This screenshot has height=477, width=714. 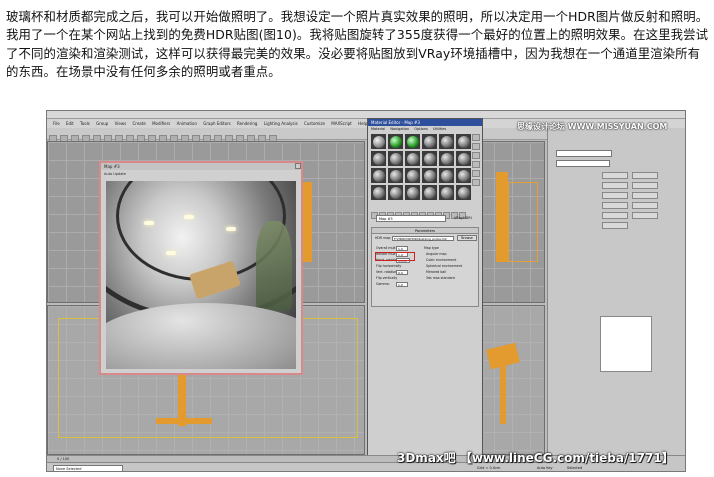 I want to click on menu-help: Help, so click(x=362, y=123).